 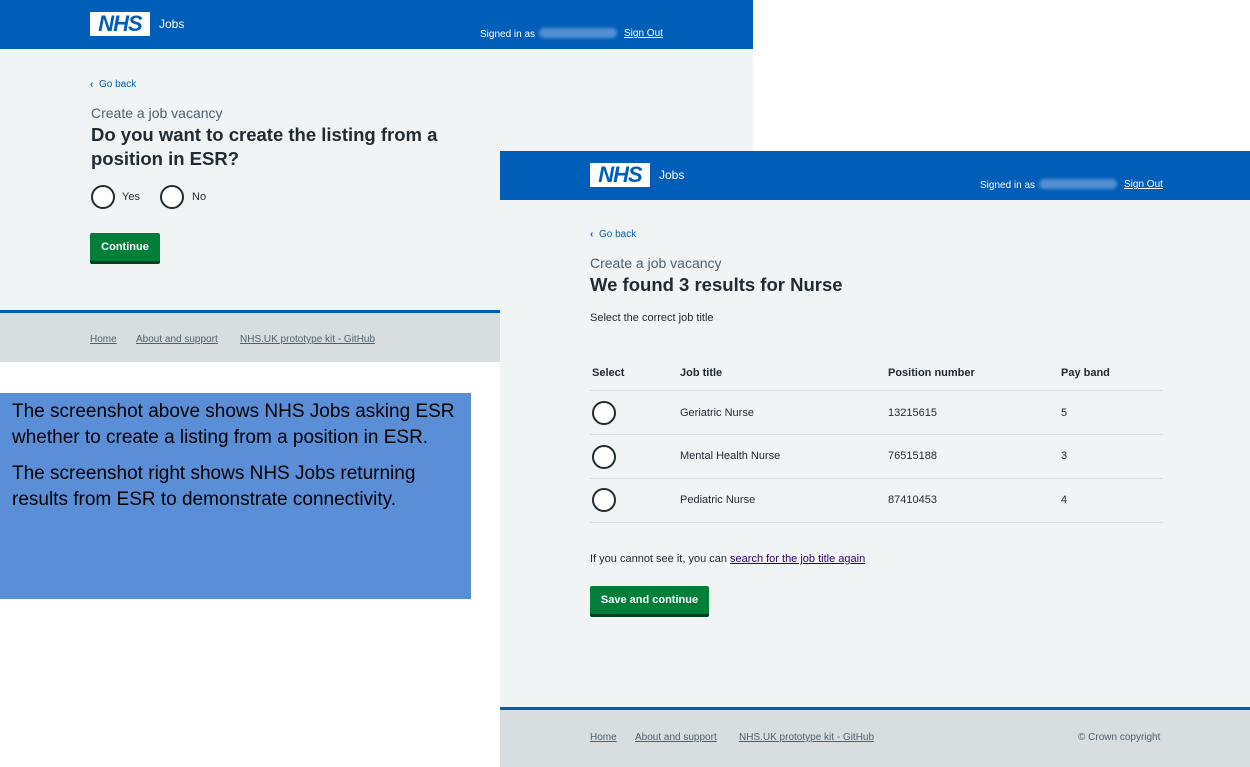 I want to click on radio-no, so click(x=172, y=197).